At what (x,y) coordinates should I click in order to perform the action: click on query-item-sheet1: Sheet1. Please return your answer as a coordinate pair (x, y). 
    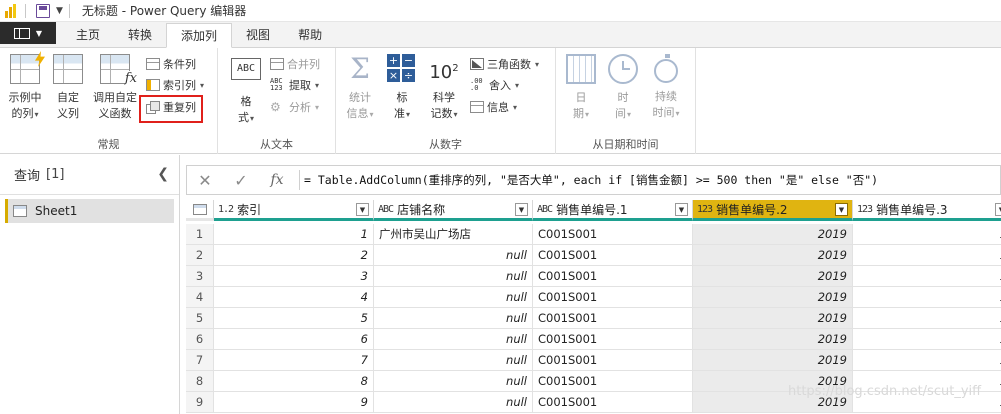
    Looking at the image, I should click on (89, 211).